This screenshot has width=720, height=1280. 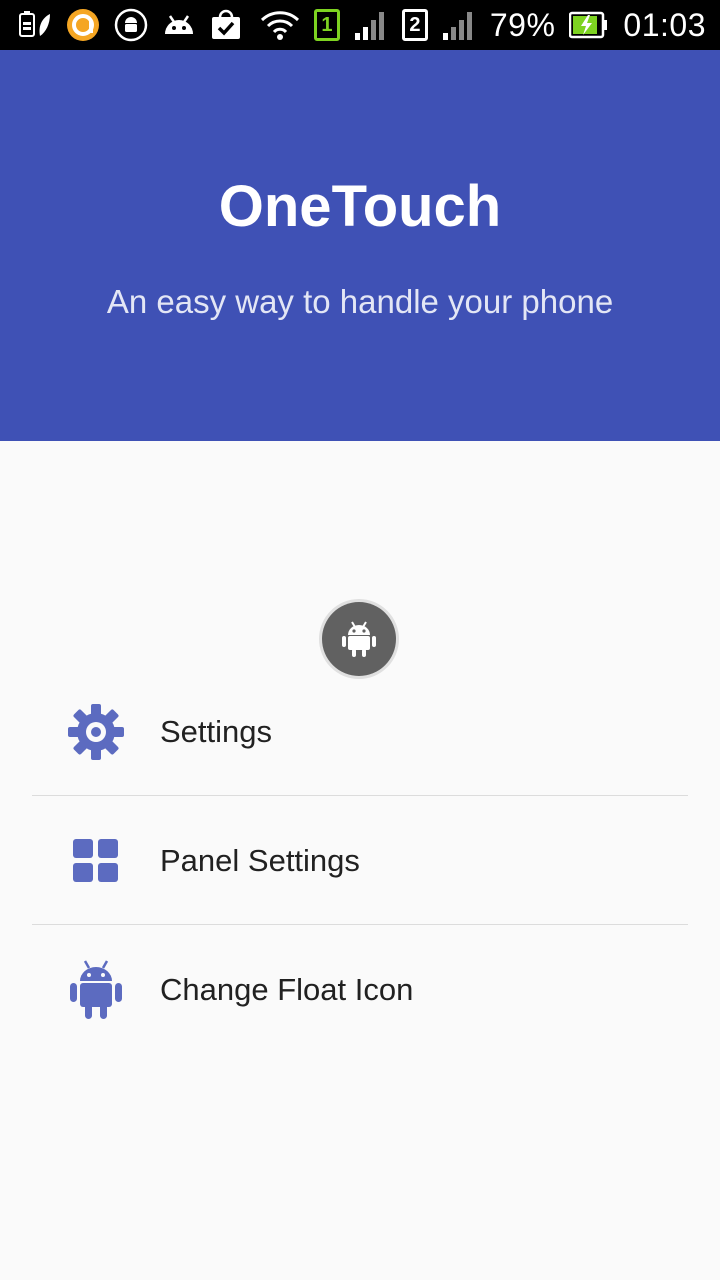 I want to click on sim2-badge: 2, so click(x=414, y=25).